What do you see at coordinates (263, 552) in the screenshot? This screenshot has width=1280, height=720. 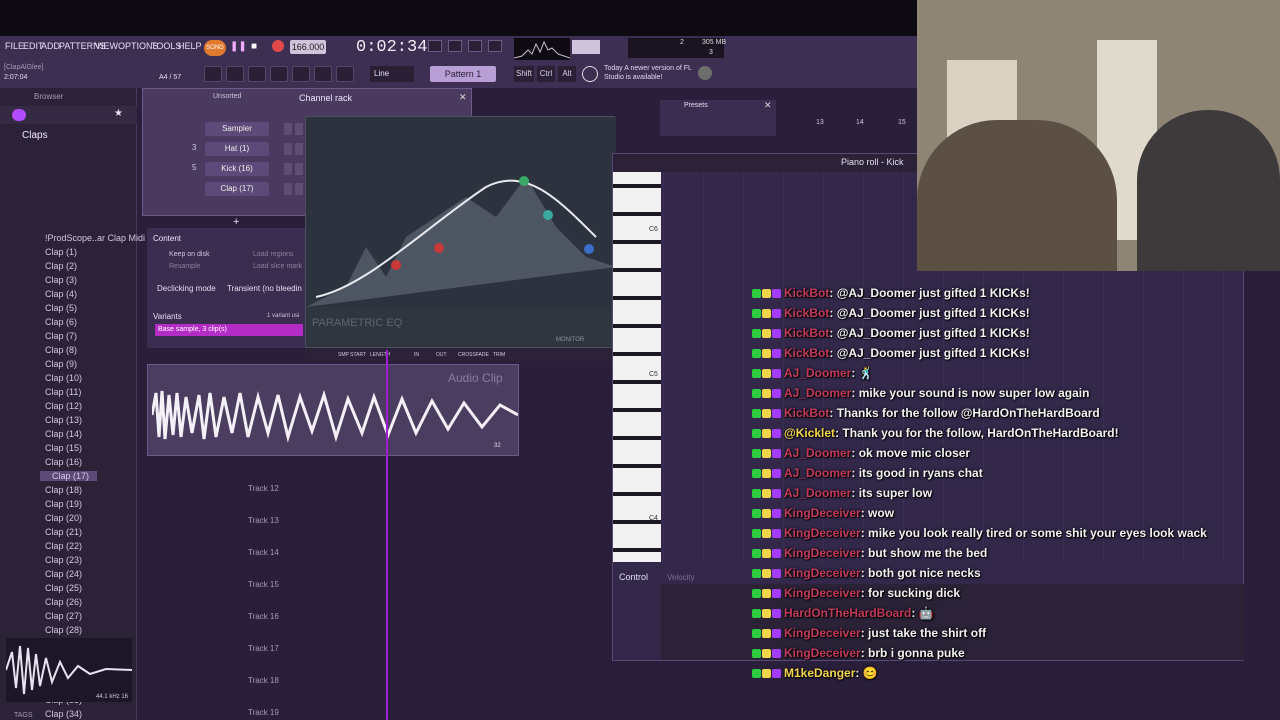 I see `playlist-track: Track 14` at bounding box center [263, 552].